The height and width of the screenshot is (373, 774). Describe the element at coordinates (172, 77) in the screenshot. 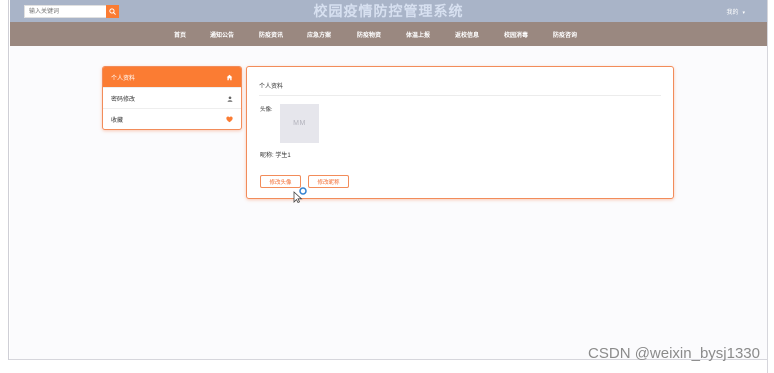

I see `sidebar-item-profile: 个人资料` at that location.